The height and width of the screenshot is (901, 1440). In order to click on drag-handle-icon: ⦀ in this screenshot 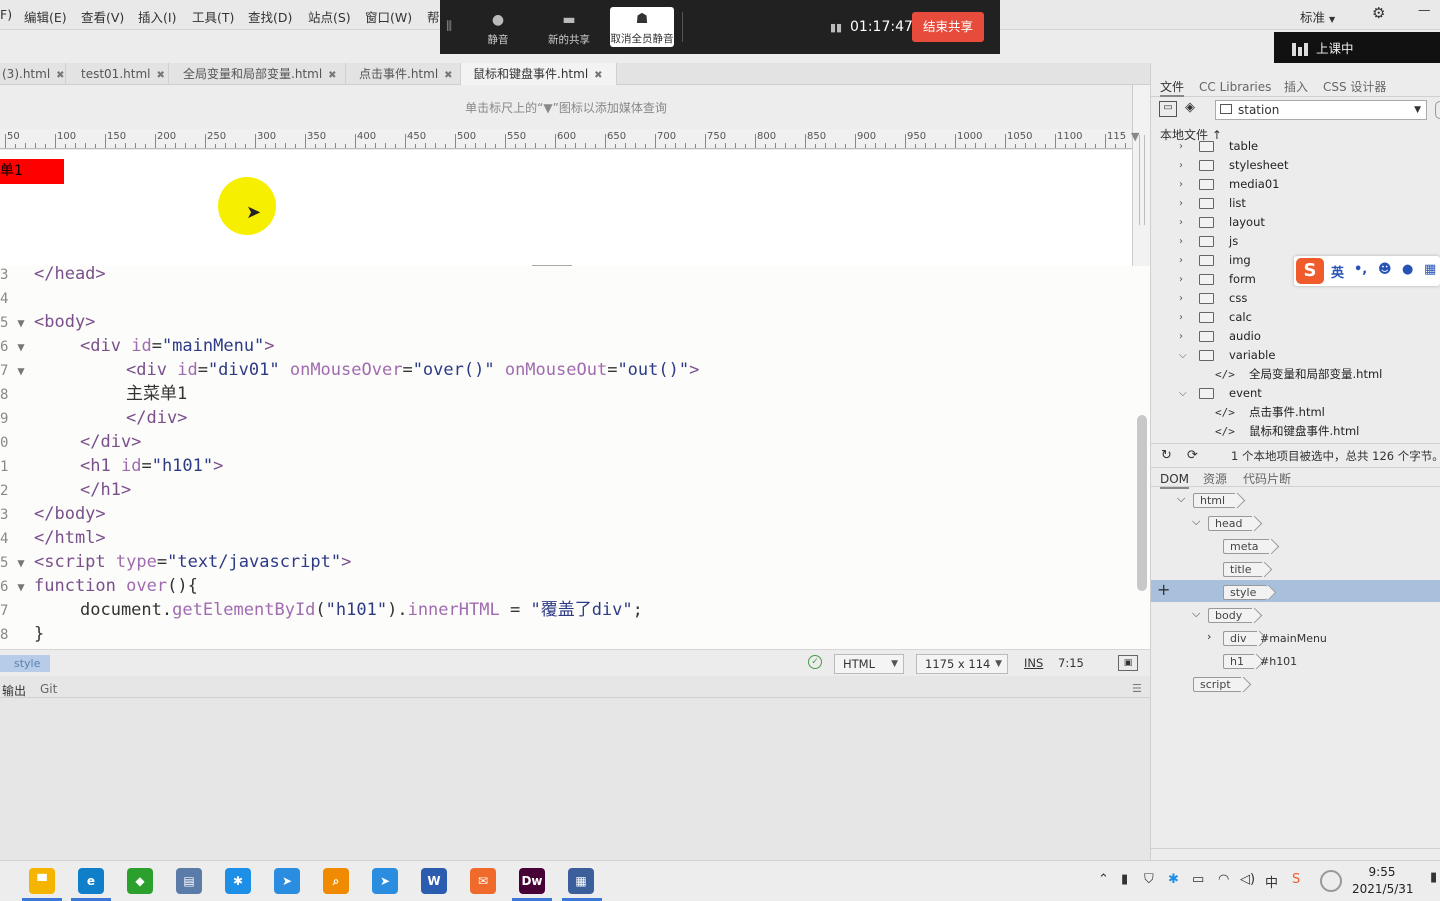, I will do `click(449, 27)`.